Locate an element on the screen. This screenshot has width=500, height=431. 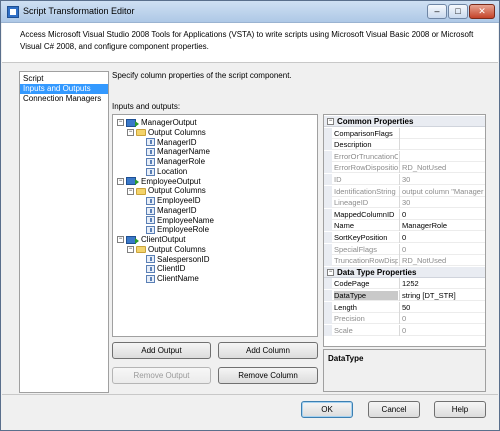
common-properties-category: − Common Properties is located at coordinates (404, 121).